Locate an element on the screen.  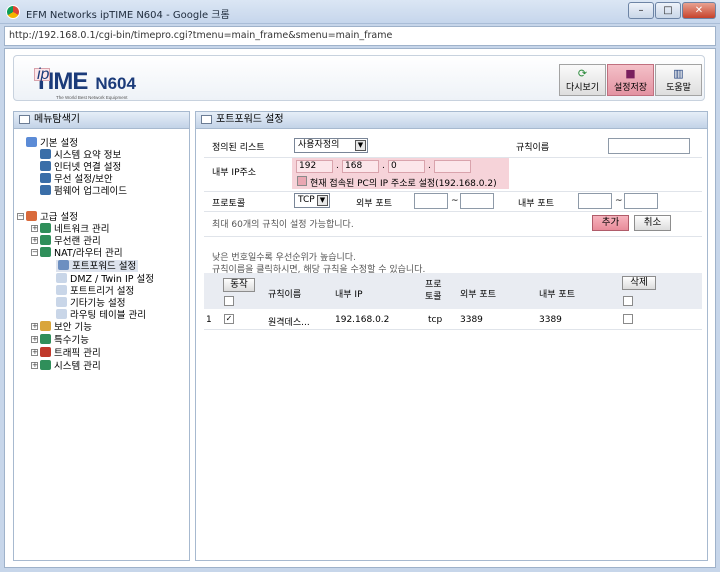
col-external-port: 외부 포트 is located at coordinates (478, 295).